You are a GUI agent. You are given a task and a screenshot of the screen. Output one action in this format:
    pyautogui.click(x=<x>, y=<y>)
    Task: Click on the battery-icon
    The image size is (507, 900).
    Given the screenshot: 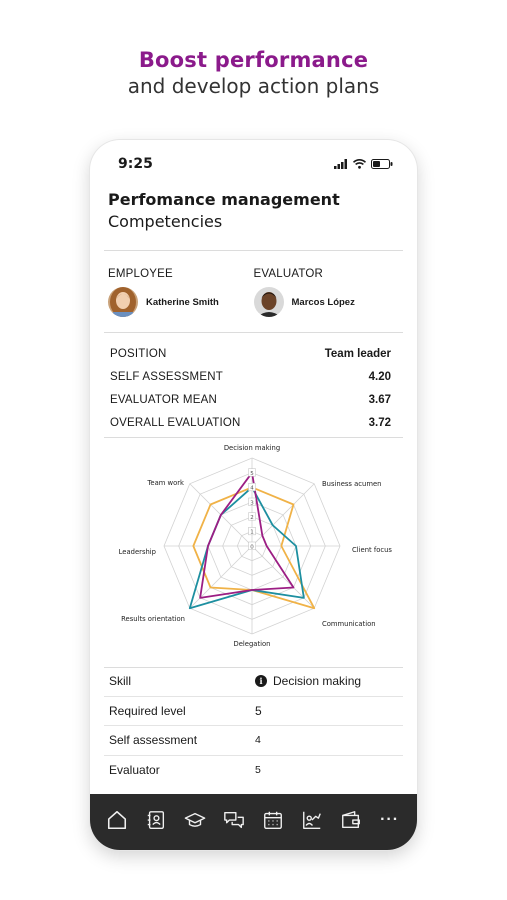 What is the action you would take?
    pyautogui.click(x=382, y=164)
    